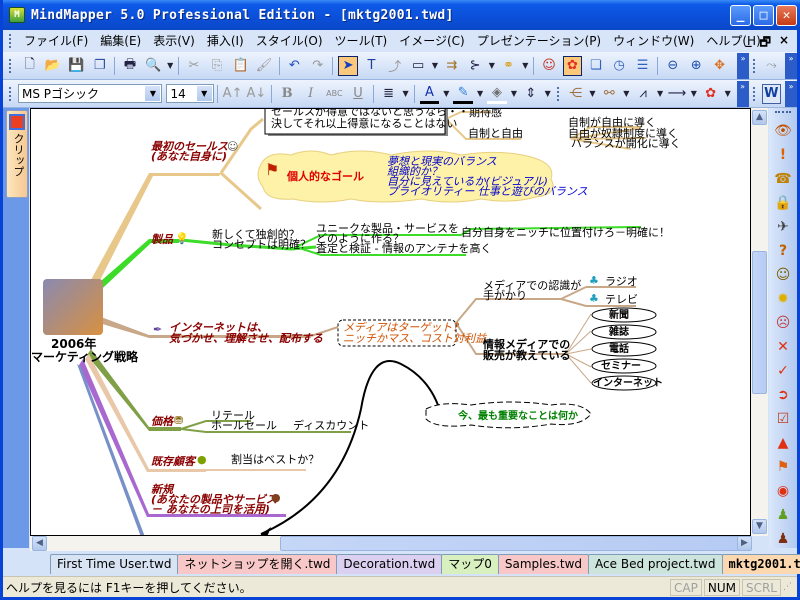  I want to click on select-pointer-icon: ➤, so click(348, 65).